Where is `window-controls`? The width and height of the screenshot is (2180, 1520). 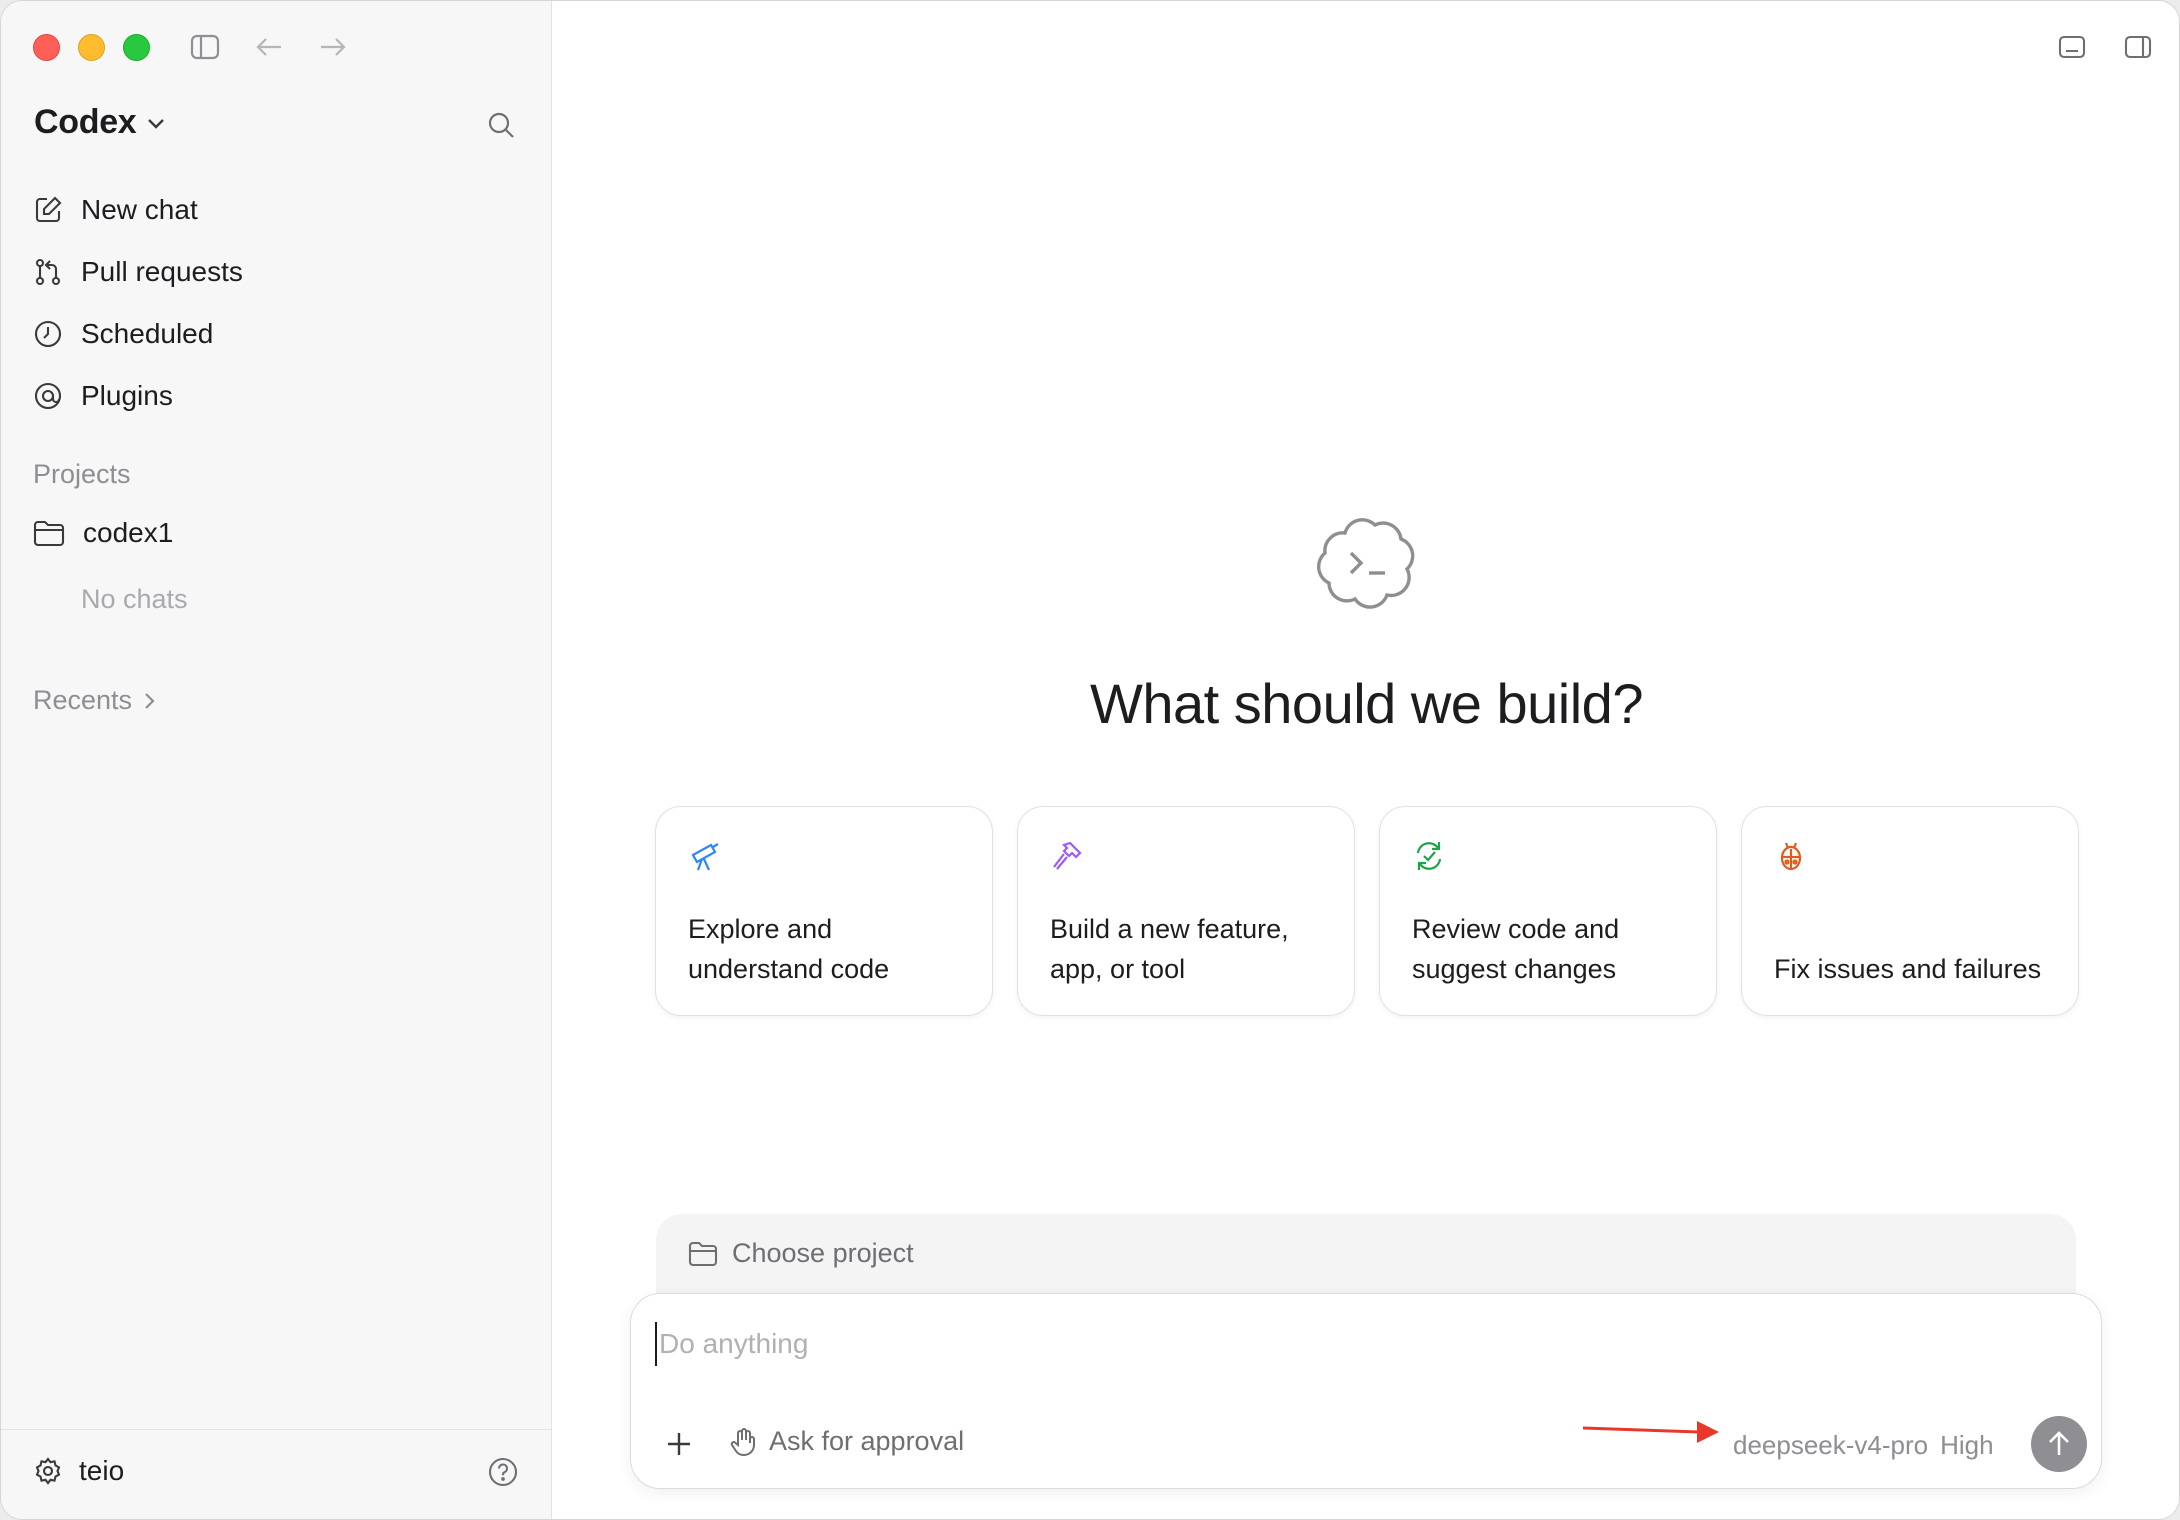 window-controls is located at coordinates (91, 47).